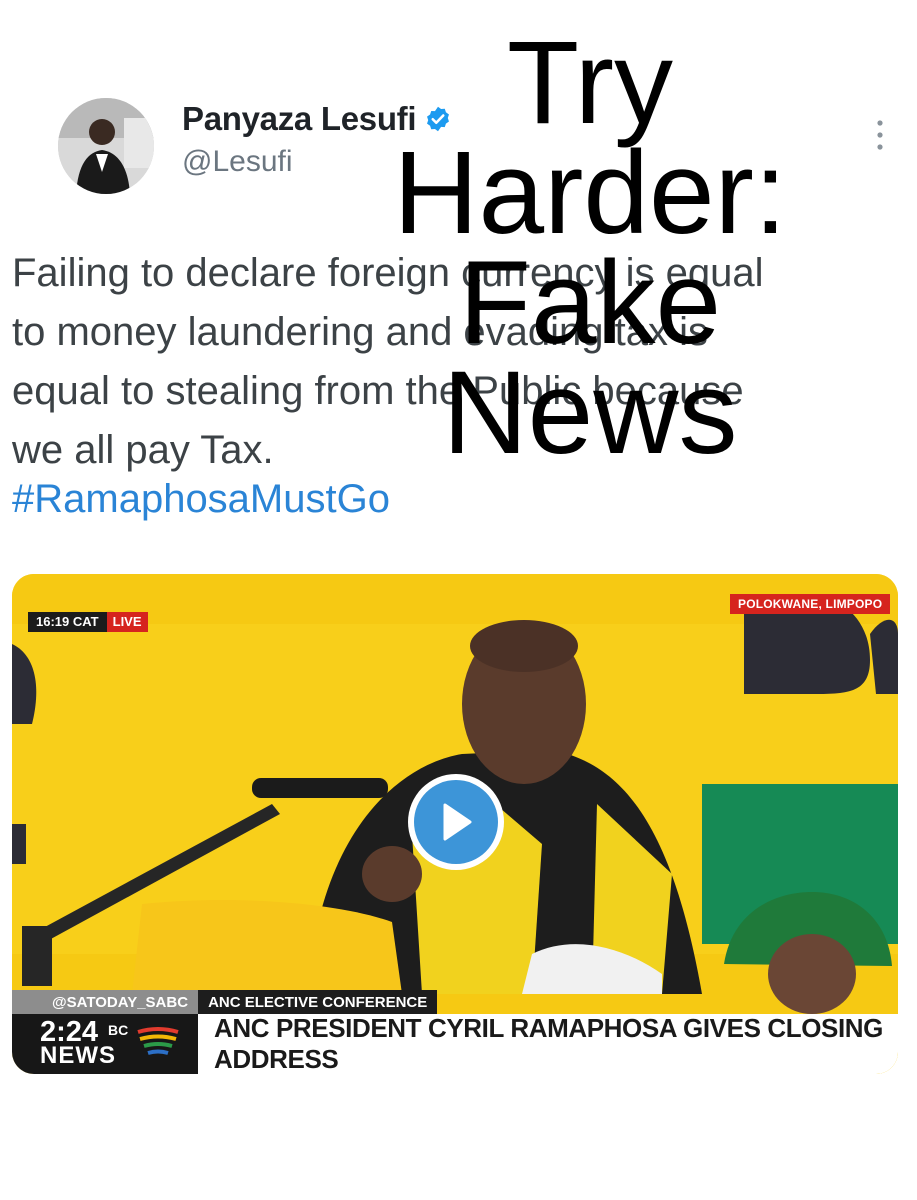  I want to click on overlay-line: Harder:, so click(590, 193).